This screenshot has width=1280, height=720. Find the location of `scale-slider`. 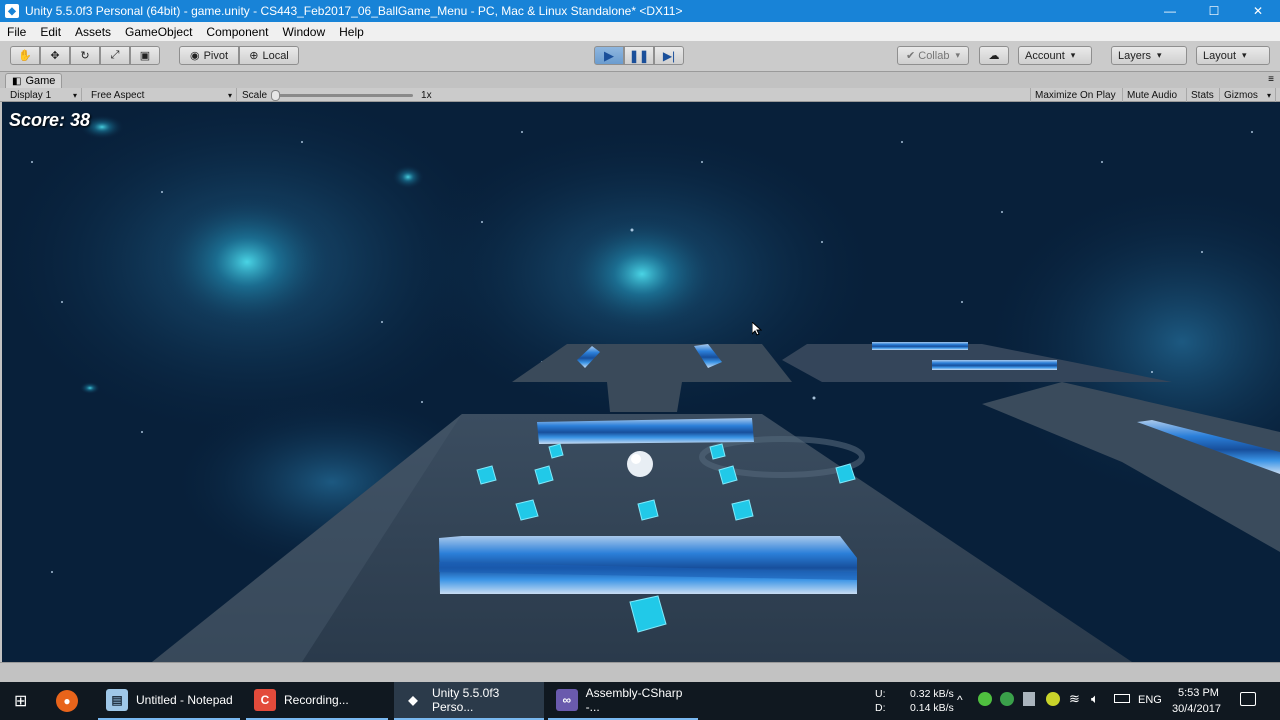

scale-slider is located at coordinates (342, 95).